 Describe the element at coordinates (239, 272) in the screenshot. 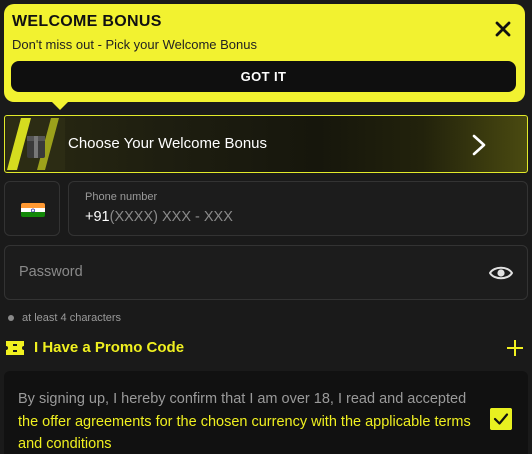

I see `password-input` at that location.